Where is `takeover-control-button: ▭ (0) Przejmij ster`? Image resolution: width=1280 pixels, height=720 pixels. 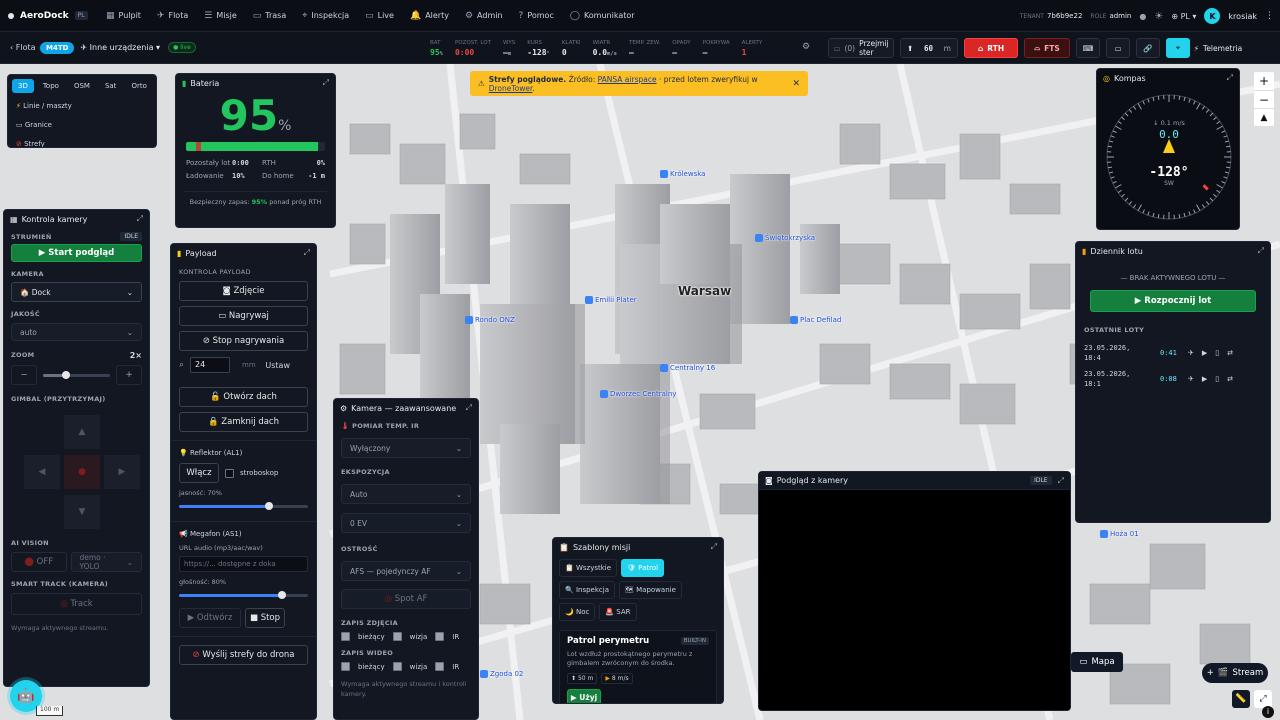
takeover-control-button: ▭ (0) Przejmij ster is located at coordinates (861, 48).